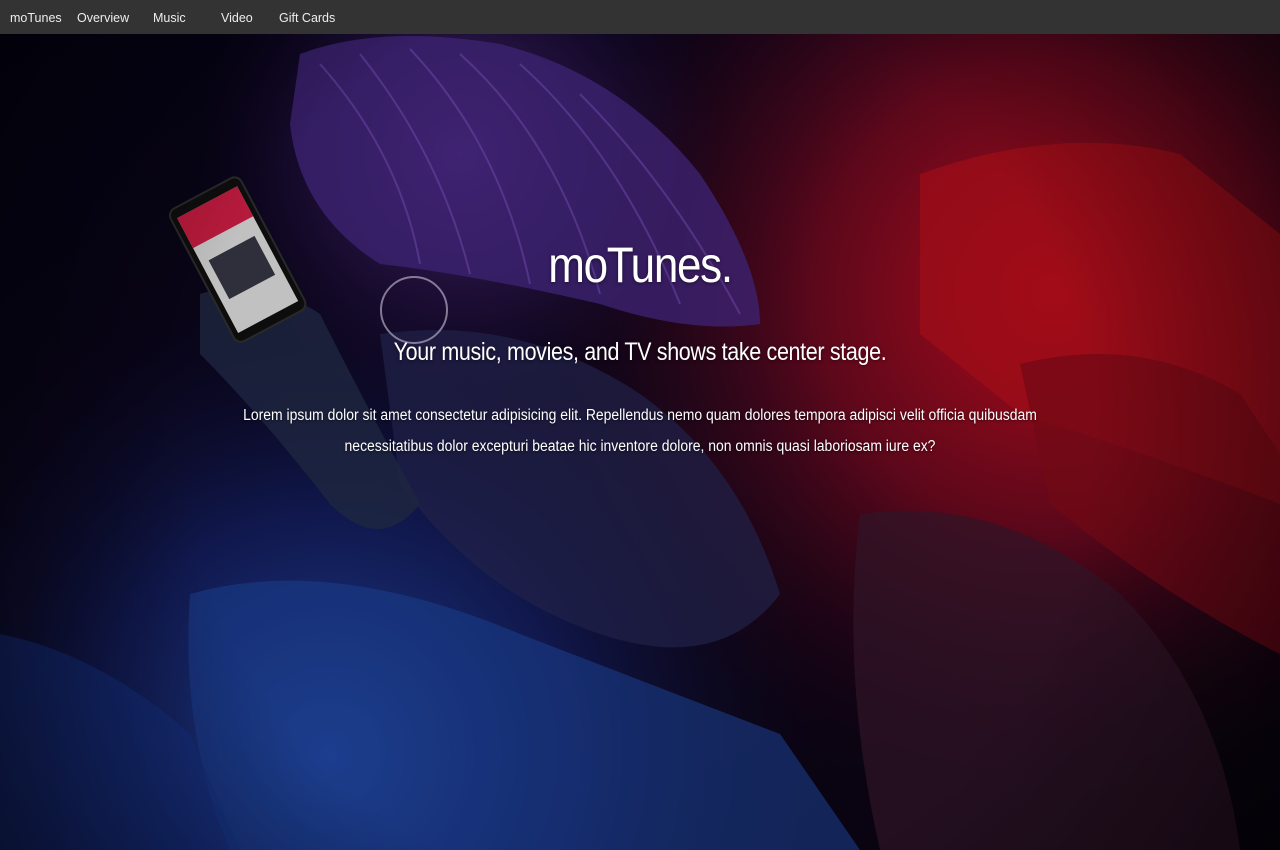 Image resolution: width=1280 pixels, height=850 pixels. What do you see at coordinates (640, 265) in the screenshot?
I see `hero-title: moTunes.` at bounding box center [640, 265].